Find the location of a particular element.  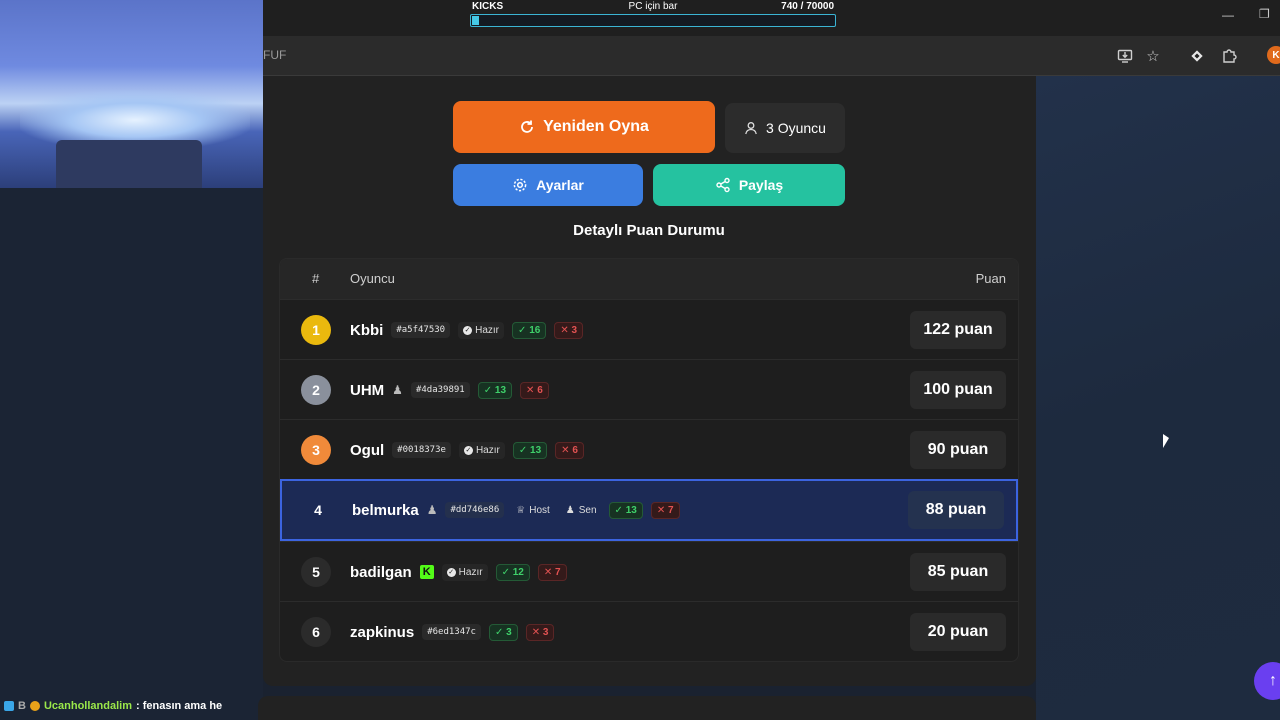

wrong-value: 6 is located at coordinates (540, 390).